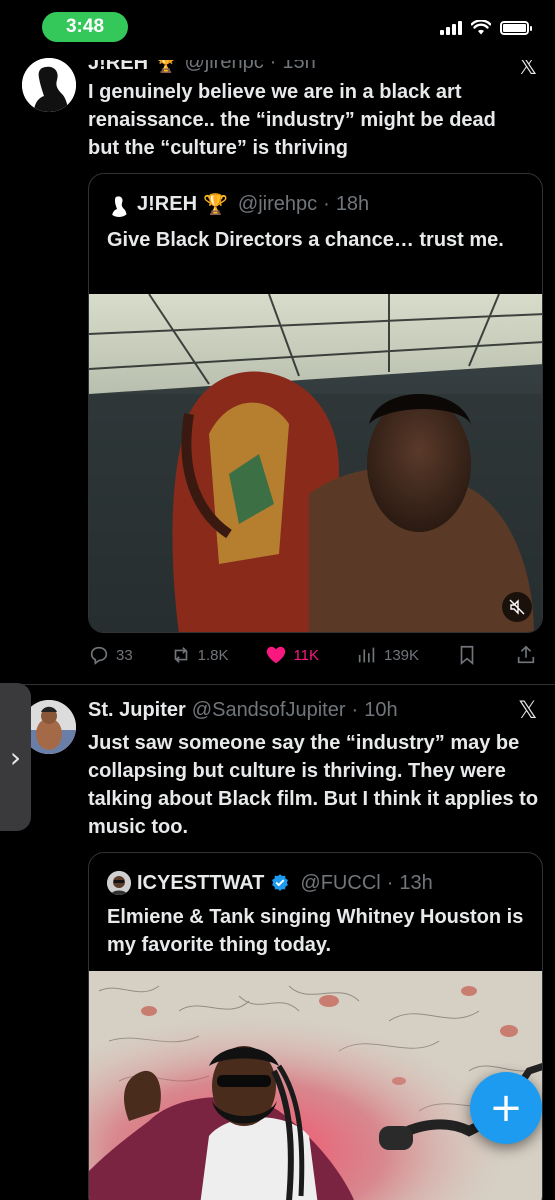 Image resolution: width=555 pixels, height=1200 pixels. I want to click on status-bar: 3:48, so click(277, 29).